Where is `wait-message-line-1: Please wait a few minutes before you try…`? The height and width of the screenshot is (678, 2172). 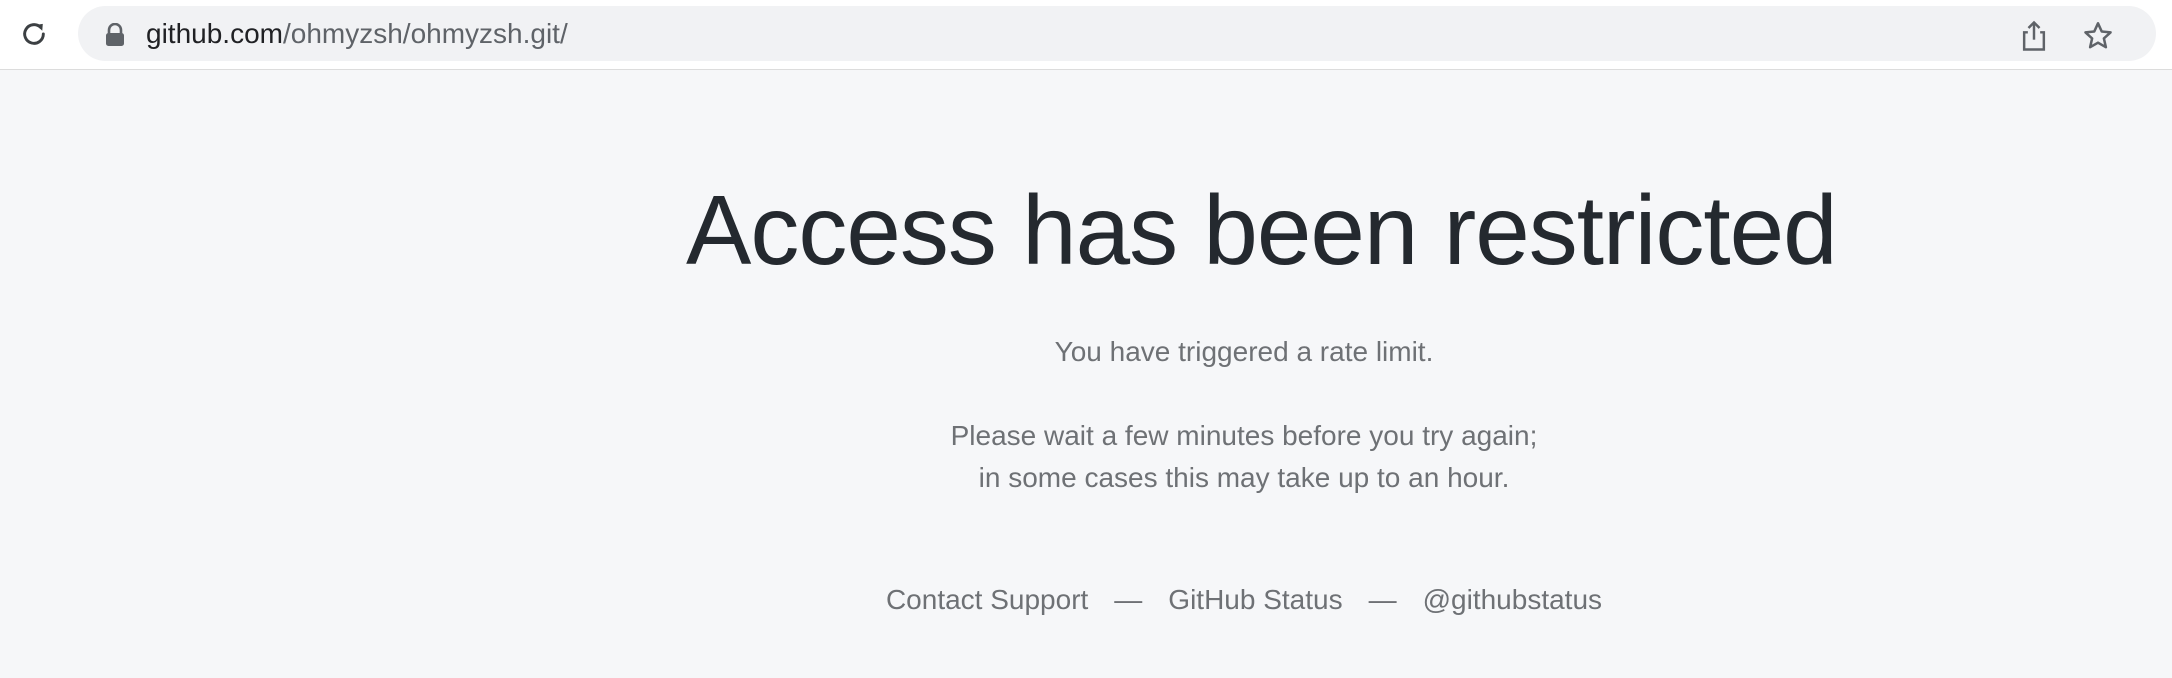 wait-message-line-1: Please wait a few minutes before you try… is located at coordinates (1244, 435).